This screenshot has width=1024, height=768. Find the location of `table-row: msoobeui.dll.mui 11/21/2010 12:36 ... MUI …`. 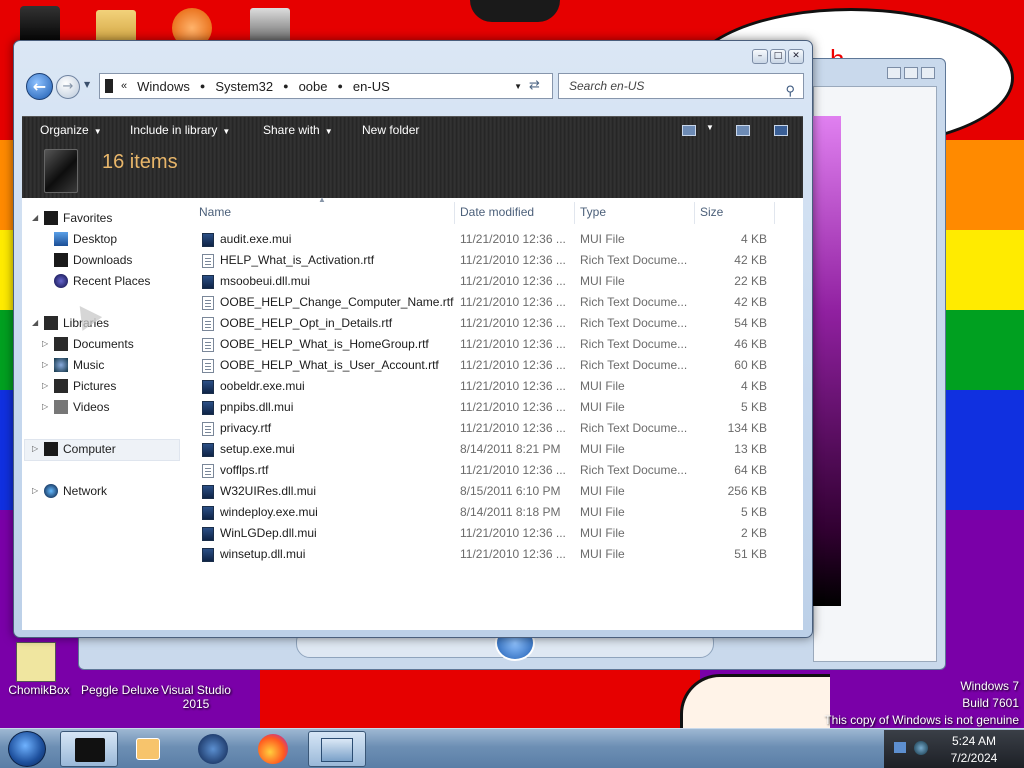

table-row: msoobeui.dll.mui 11/21/2010 12:36 ... MUI … is located at coordinates (497, 281).